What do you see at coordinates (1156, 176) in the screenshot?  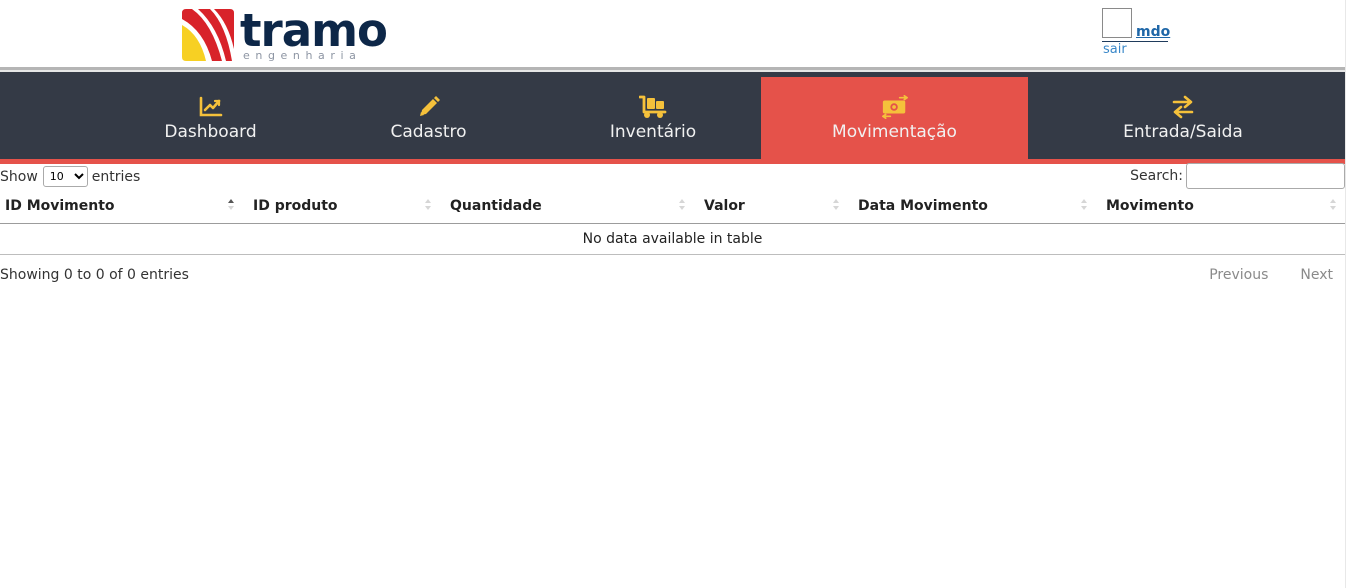 I see `search-label: Search:` at bounding box center [1156, 176].